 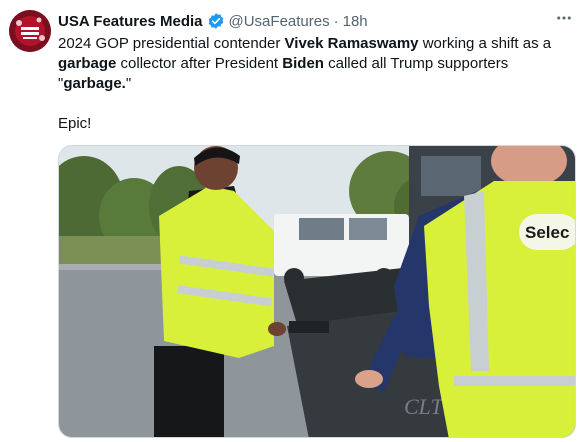 What do you see at coordinates (351, 43) in the screenshot?
I see `tweet-text-bold-name: Vivek Ramaswamy` at bounding box center [351, 43].